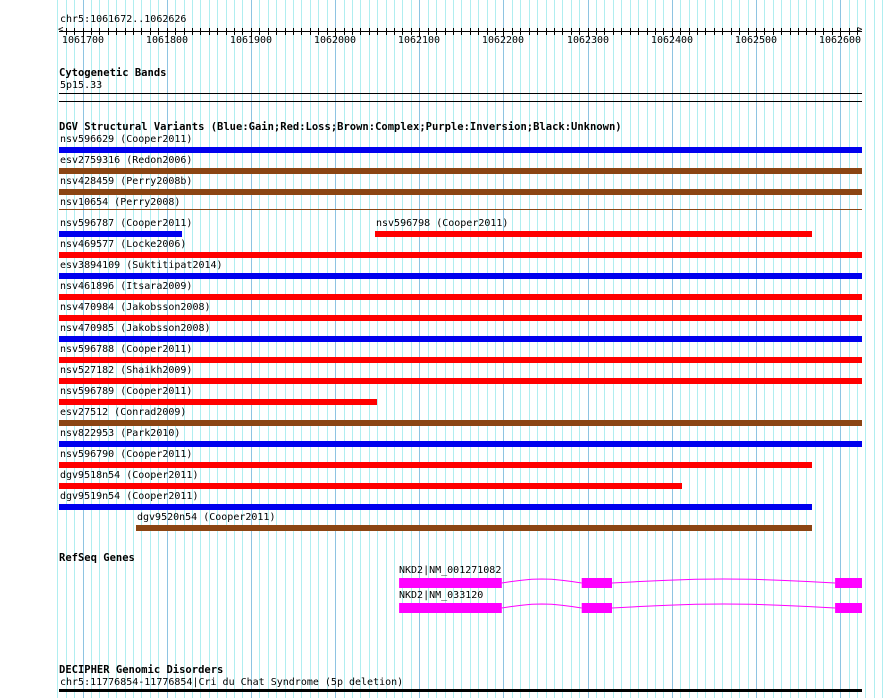  I want to click on location-label: chr5:1061672..1062626, so click(123, 19).